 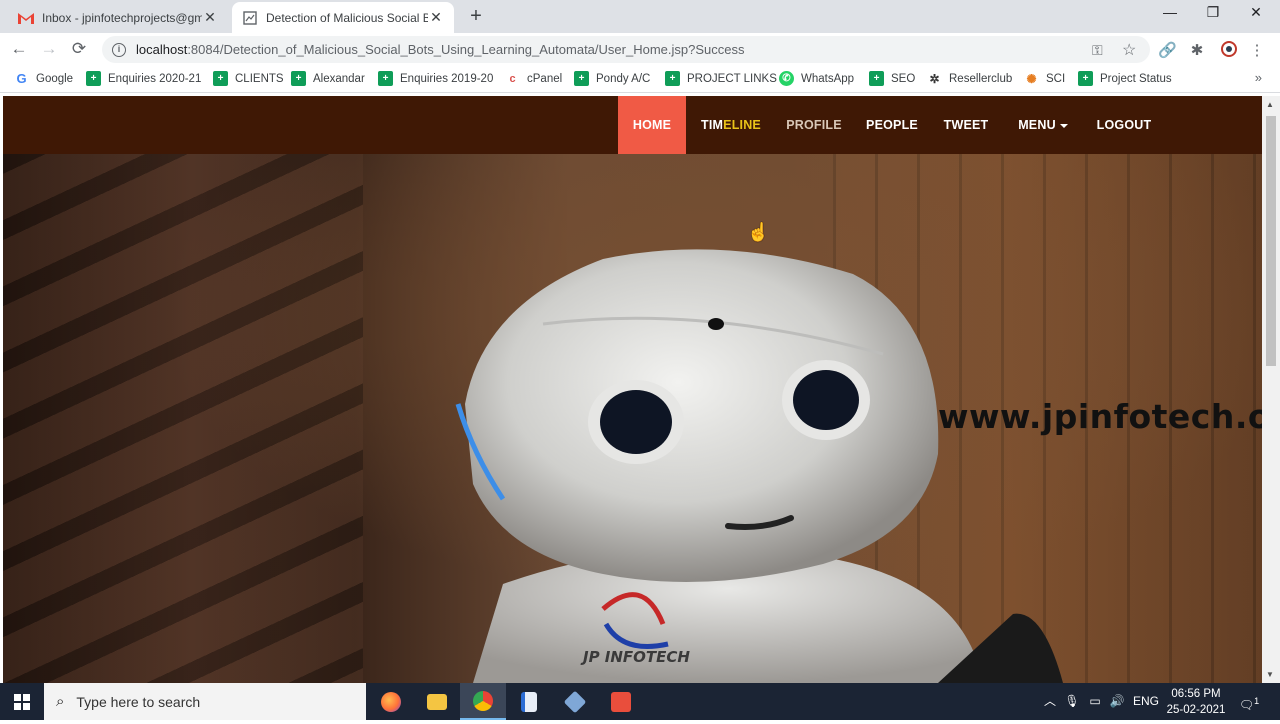 What do you see at coordinates (1170, 12) in the screenshot?
I see `minimize-button: —` at bounding box center [1170, 12].